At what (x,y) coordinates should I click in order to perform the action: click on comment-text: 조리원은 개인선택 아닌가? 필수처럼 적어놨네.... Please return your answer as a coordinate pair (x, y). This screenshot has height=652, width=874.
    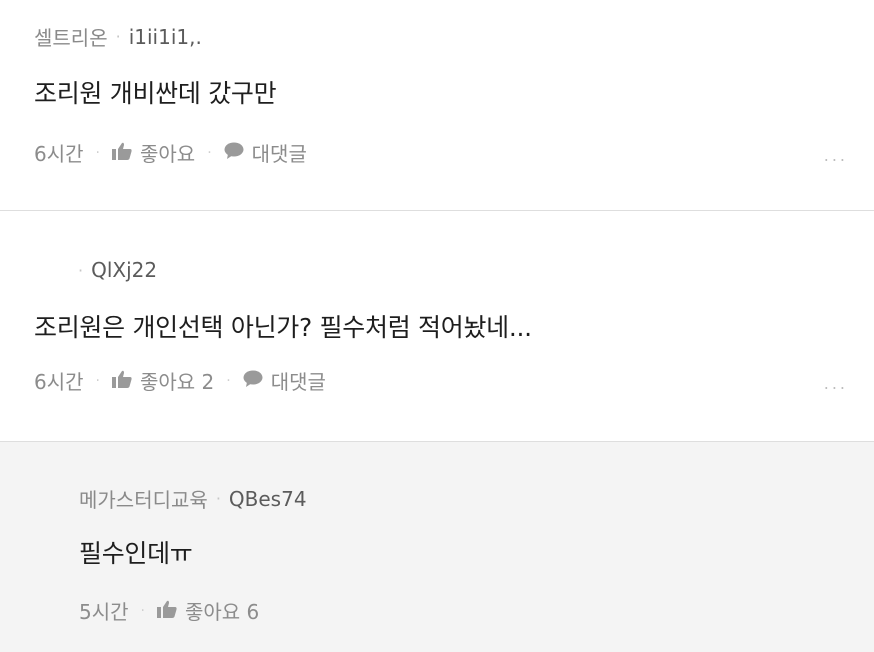
    Looking at the image, I should click on (283, 327).